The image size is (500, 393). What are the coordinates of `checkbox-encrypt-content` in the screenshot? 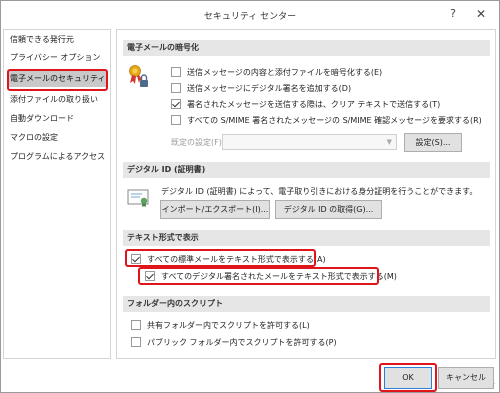 It's located at (176, 72).